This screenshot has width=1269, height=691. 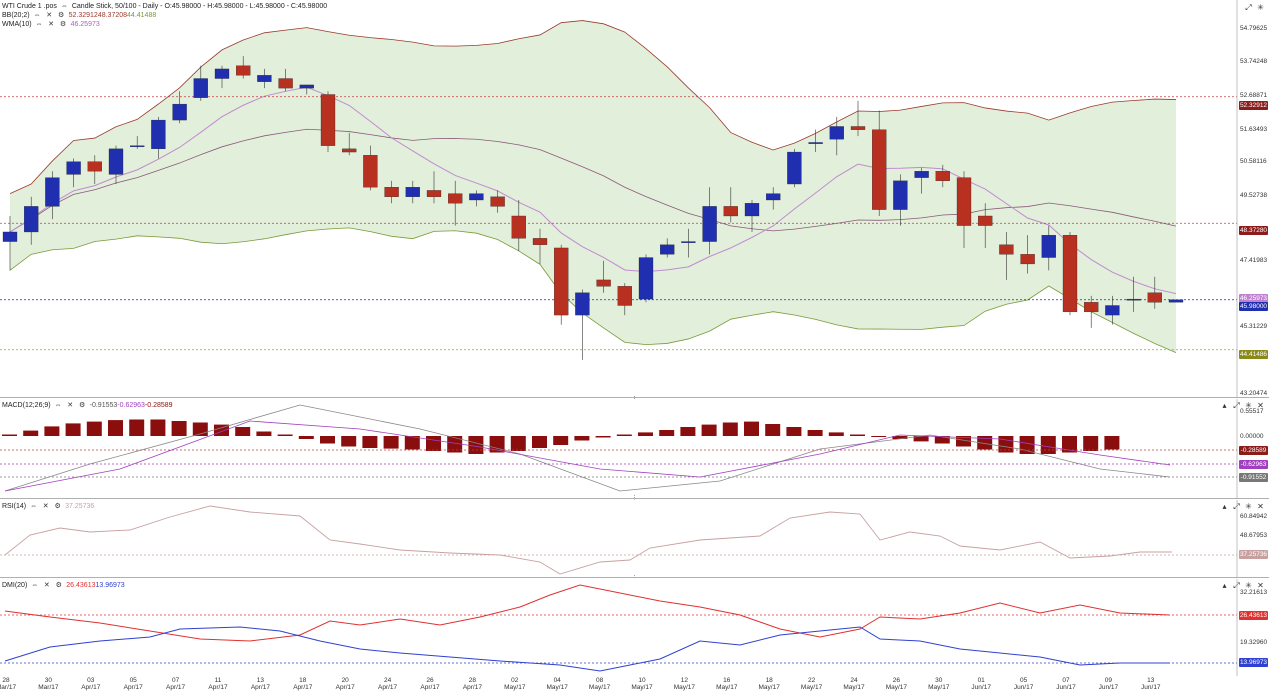 What do you see at coordinates (70, 406) in the screenshot?
I see `macd-close-icon: ✕` at bounding box center [70, 406].